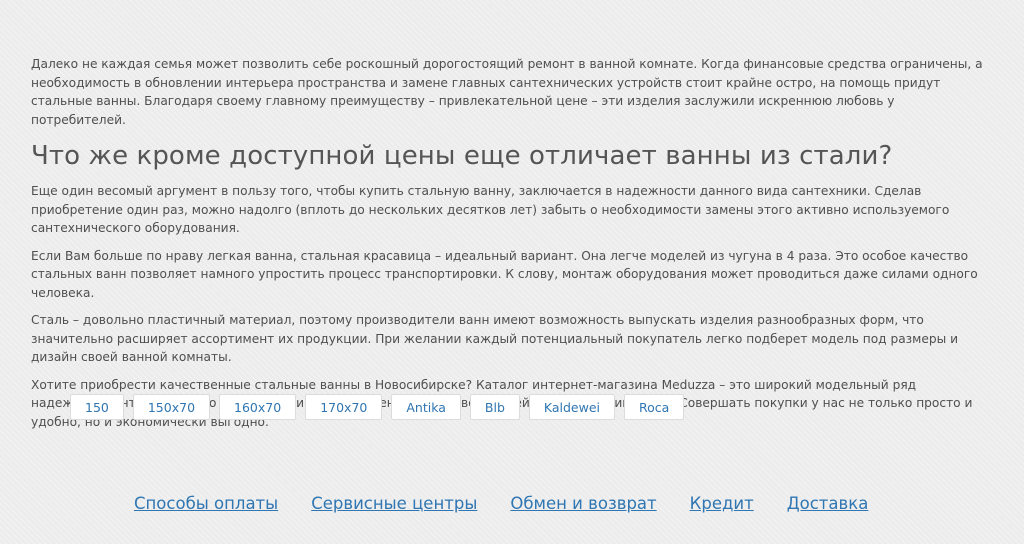 The height and width of the screenshot is (544, 1024). What do you see at coordinates (583, 503) in the screenshot?
I see `footer-link-returns: Обмен и возврат` at bounding box center [583, 503].